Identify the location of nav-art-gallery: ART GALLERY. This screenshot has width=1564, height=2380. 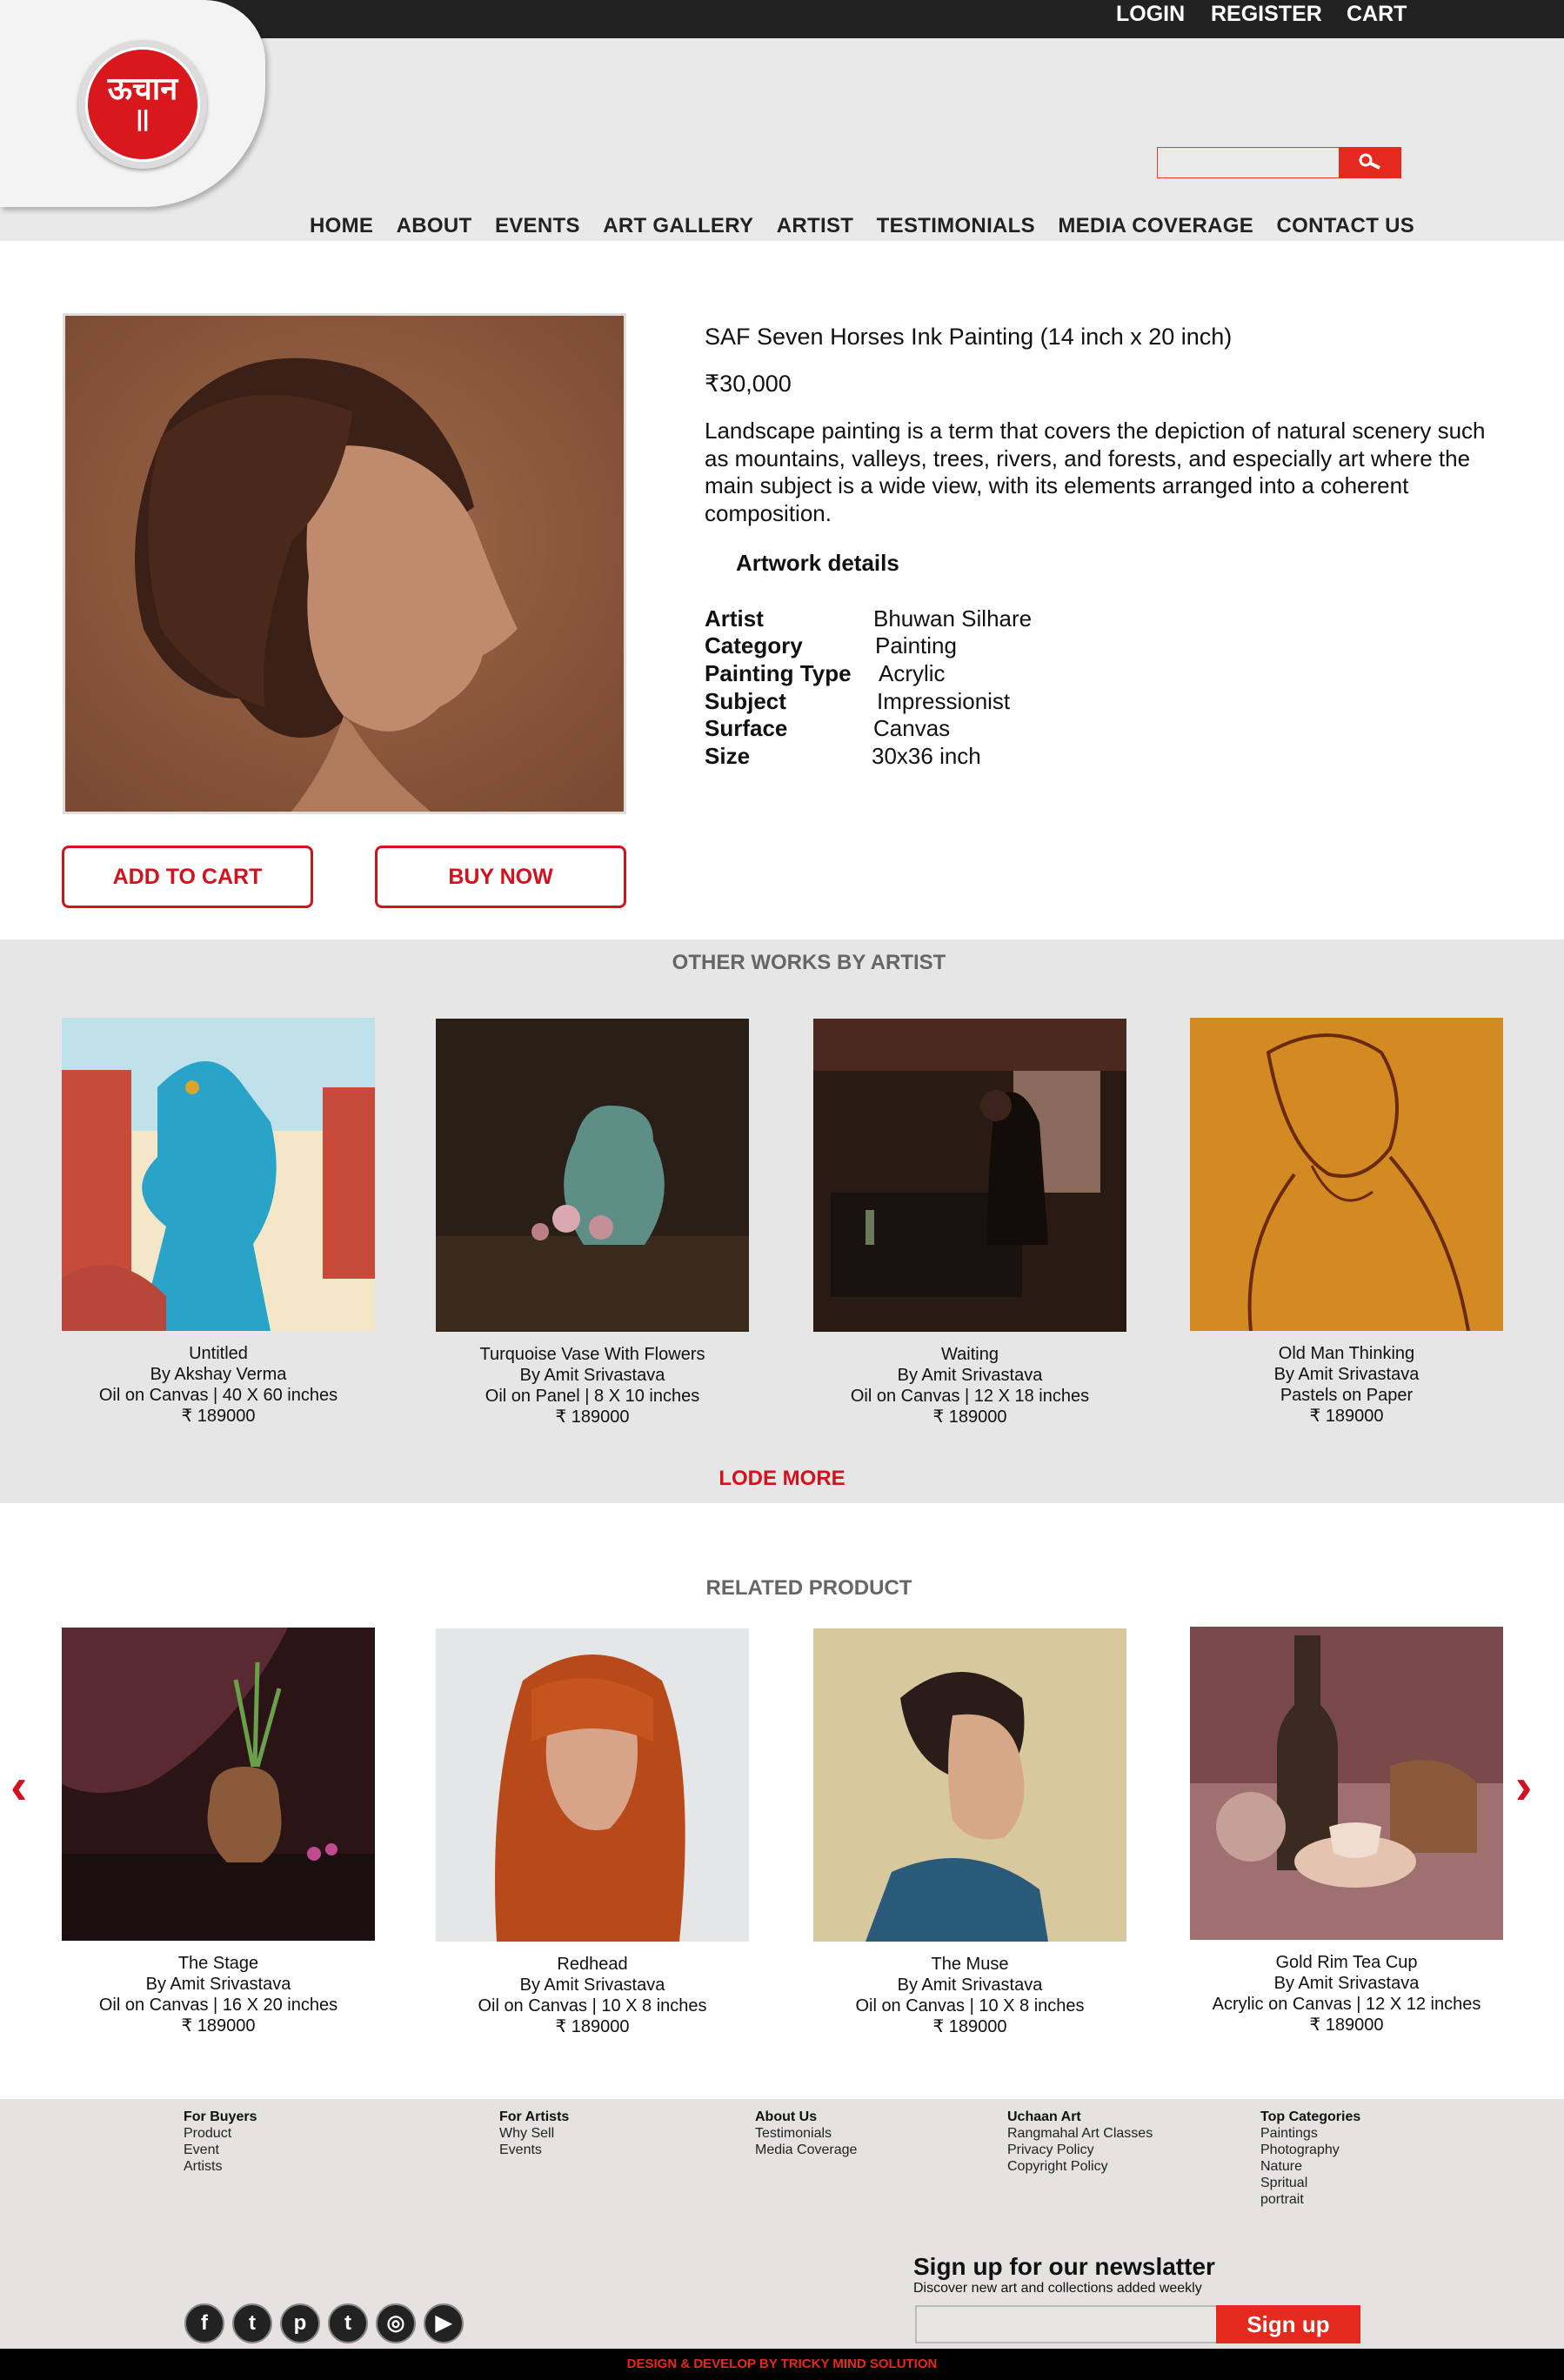
(678, 226).